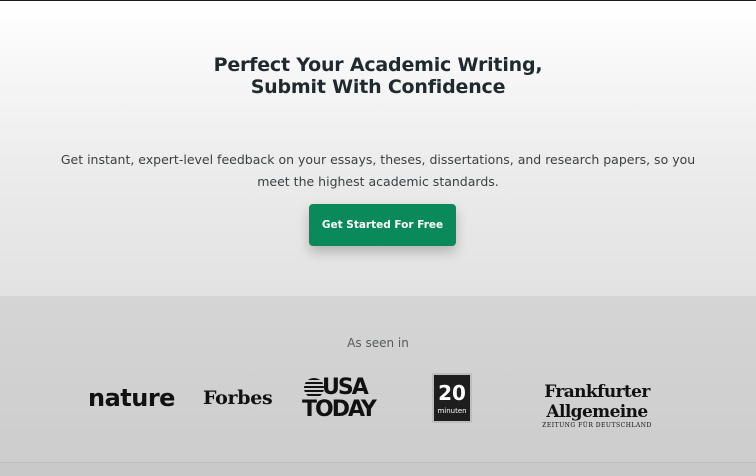  Describe the element at coordinates (452, 393) in the screenshot. I see `20-minuten-number: 20` at that location.